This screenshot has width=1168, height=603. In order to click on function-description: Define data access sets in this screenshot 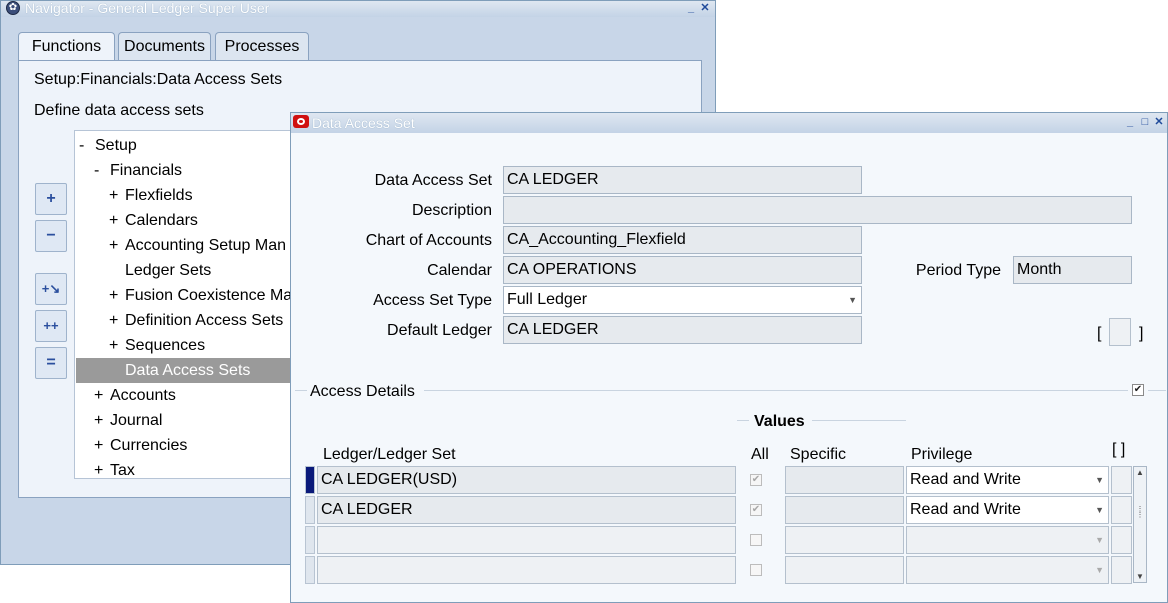, I will do `click(119, 110)`.